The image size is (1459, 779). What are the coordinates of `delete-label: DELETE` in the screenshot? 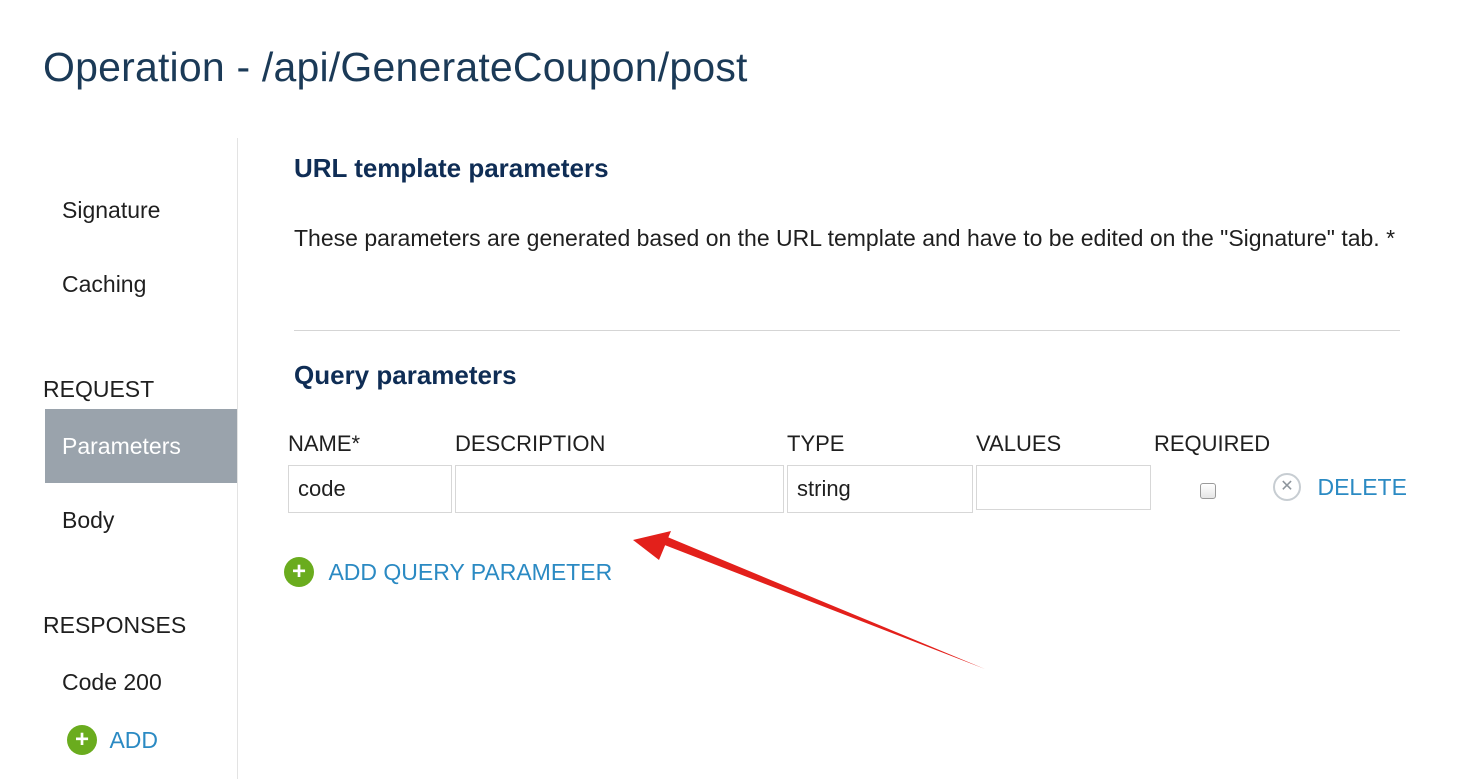 It's located at (1362, 486).